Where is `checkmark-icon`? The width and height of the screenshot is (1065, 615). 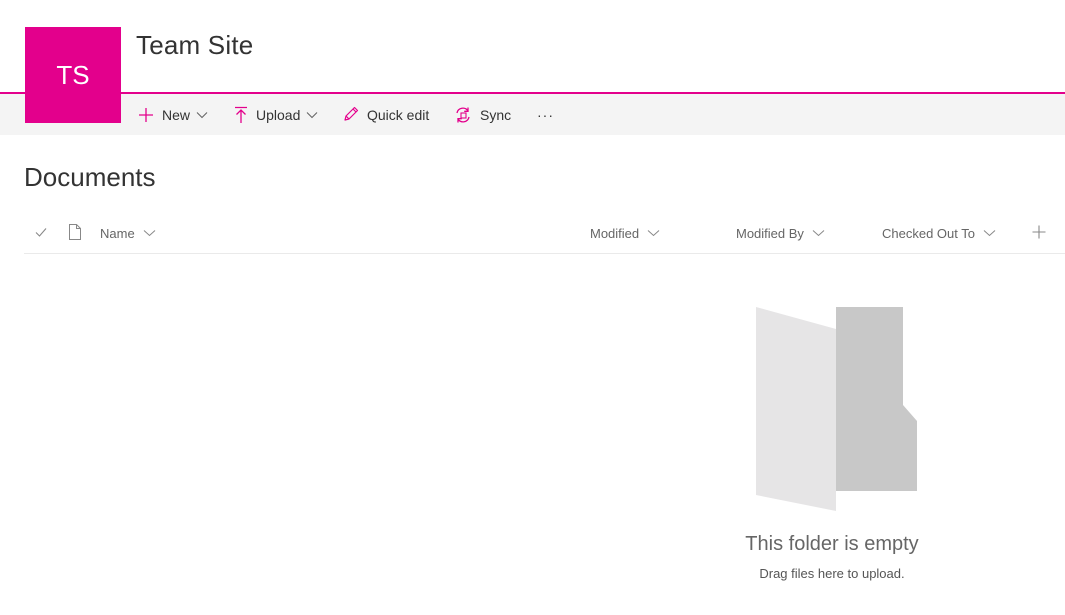
checkmark-icon is located at coordinates (41, 233).